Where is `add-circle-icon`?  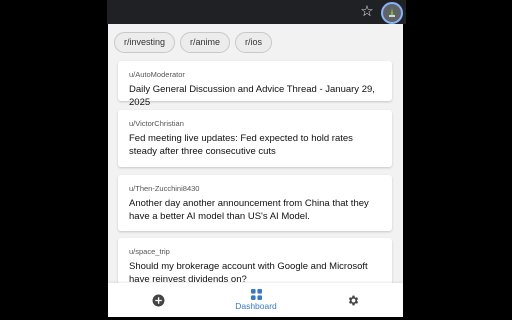 add-circle-icon is located at coordinates (158, 300).